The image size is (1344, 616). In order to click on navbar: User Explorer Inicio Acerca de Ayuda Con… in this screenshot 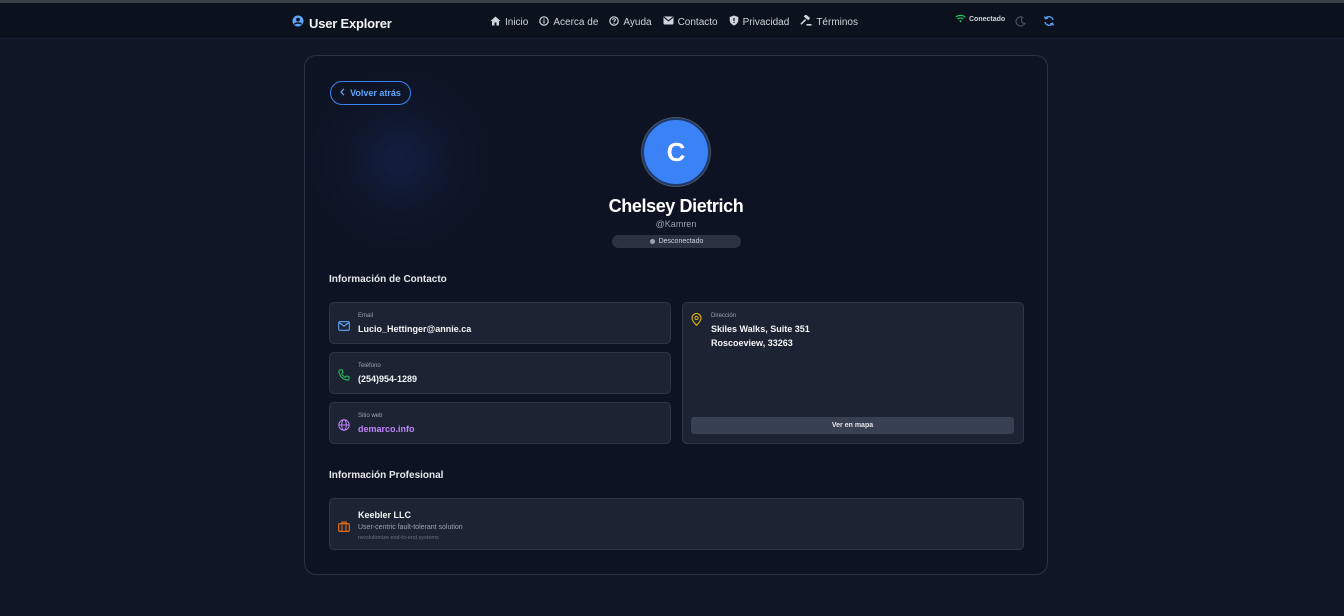, I will do `click(672, 21)`.